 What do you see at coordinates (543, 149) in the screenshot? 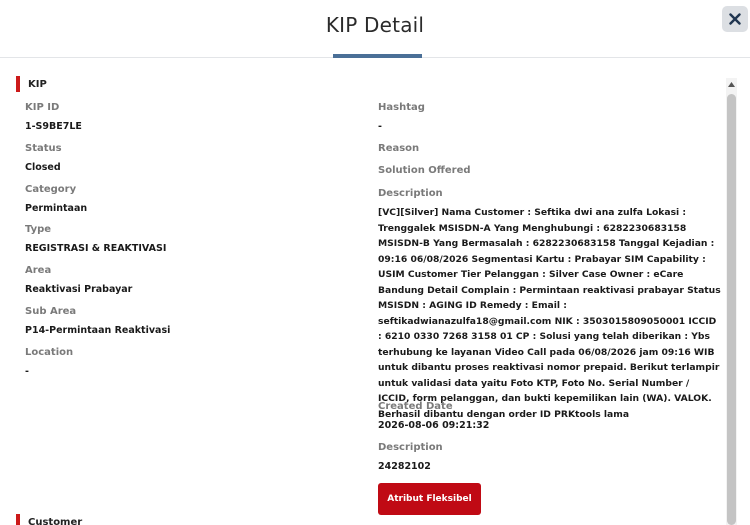
I see `field-reason: Reason` at bounding box center [543, 149].